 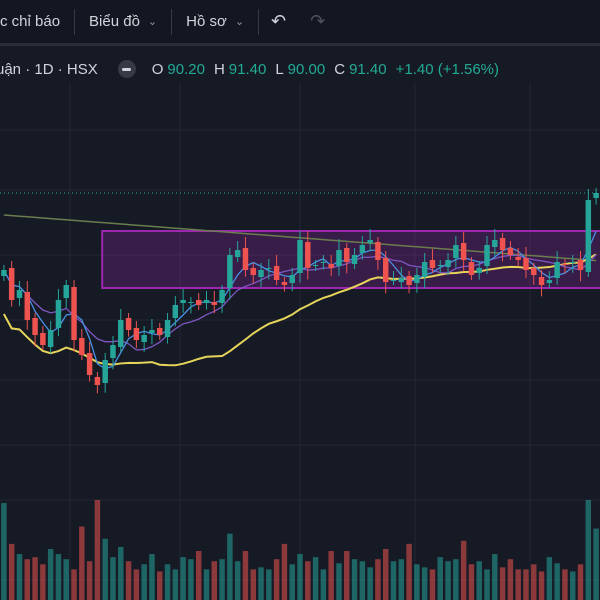 I want to click on low-label: L, so click(x=279, y=69).